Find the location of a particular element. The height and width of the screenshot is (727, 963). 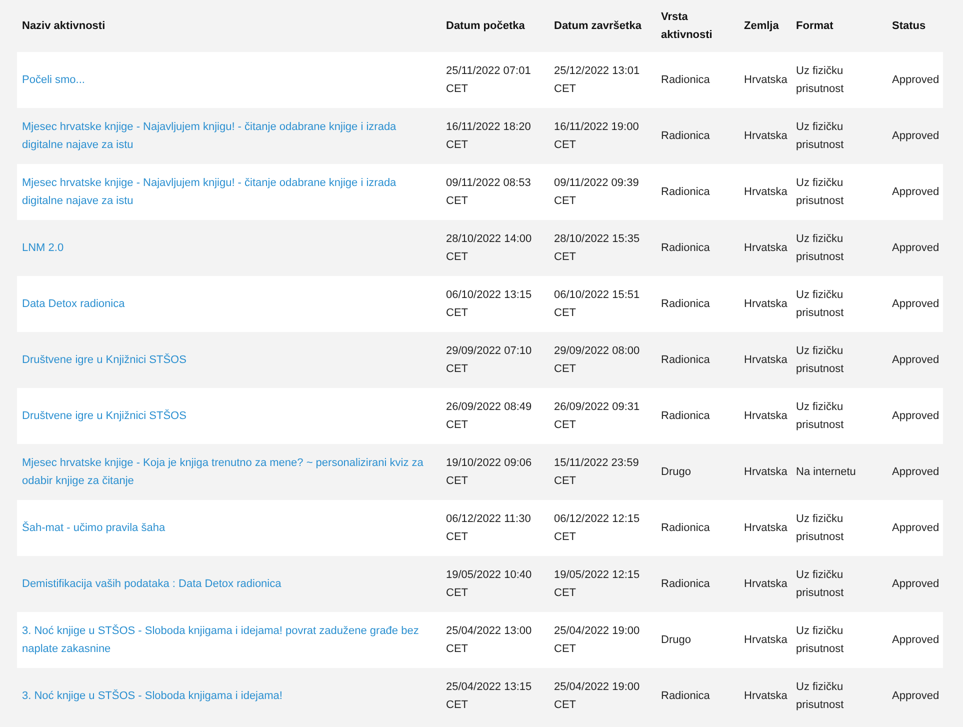

table-cell: 25/04/2022 13:15 CET is located at coordinates (489, 696).